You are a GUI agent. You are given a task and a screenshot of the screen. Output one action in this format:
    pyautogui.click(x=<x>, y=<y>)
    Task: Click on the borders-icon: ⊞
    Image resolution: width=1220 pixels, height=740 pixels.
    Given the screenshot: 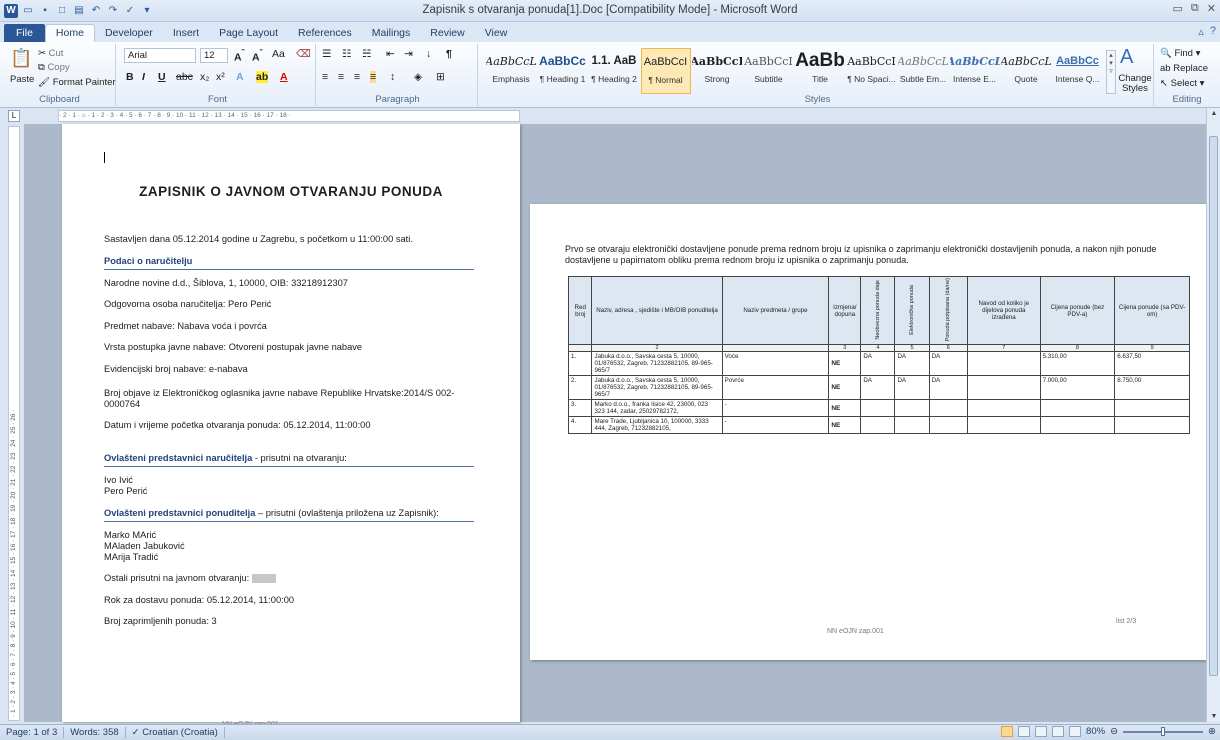 What is the action you would take?
    pyautogui.click(x=440, y=77)
    